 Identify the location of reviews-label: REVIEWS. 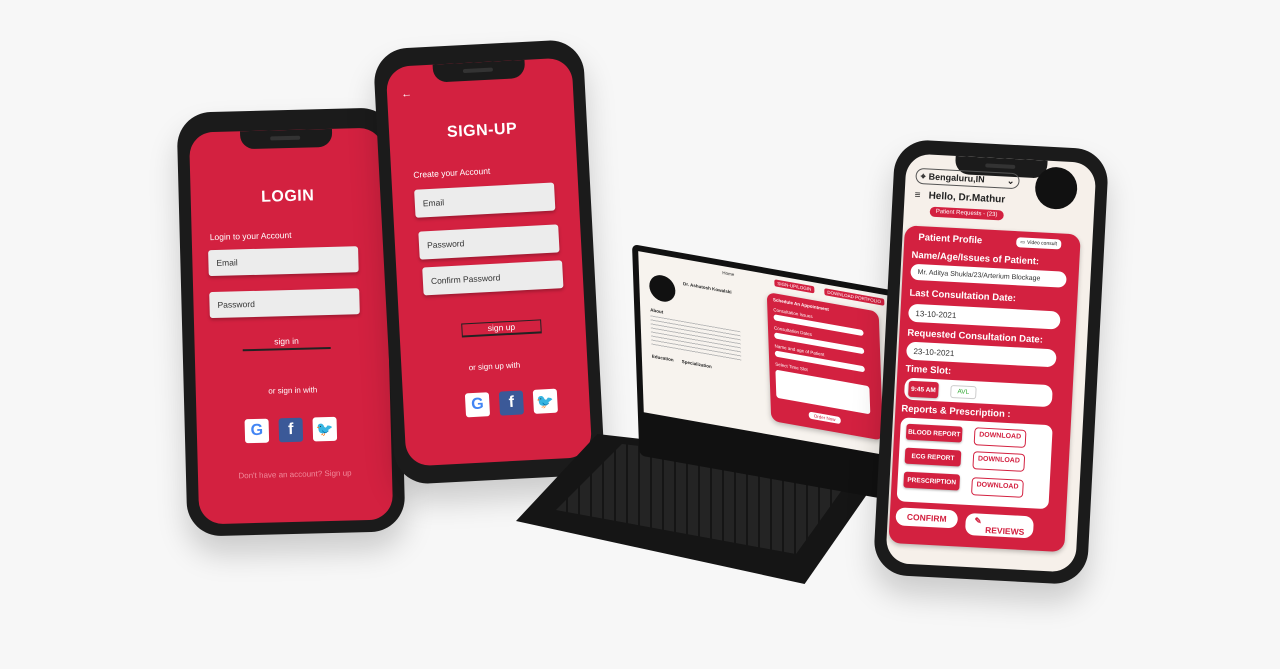
(1004, 530).